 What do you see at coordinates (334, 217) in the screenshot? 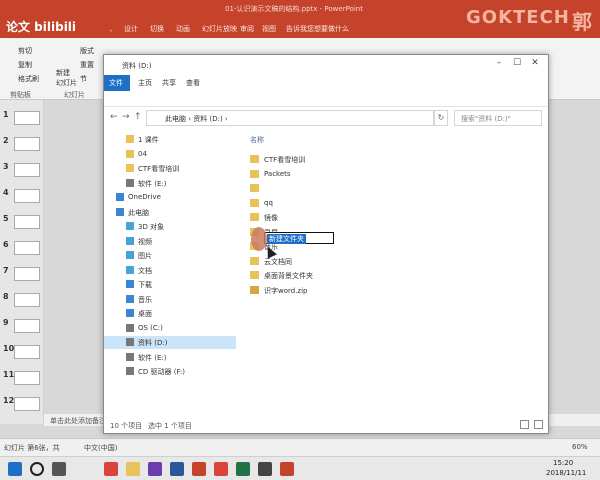
I see `file-list-item: 镜像` at bounding box center [334, 217].